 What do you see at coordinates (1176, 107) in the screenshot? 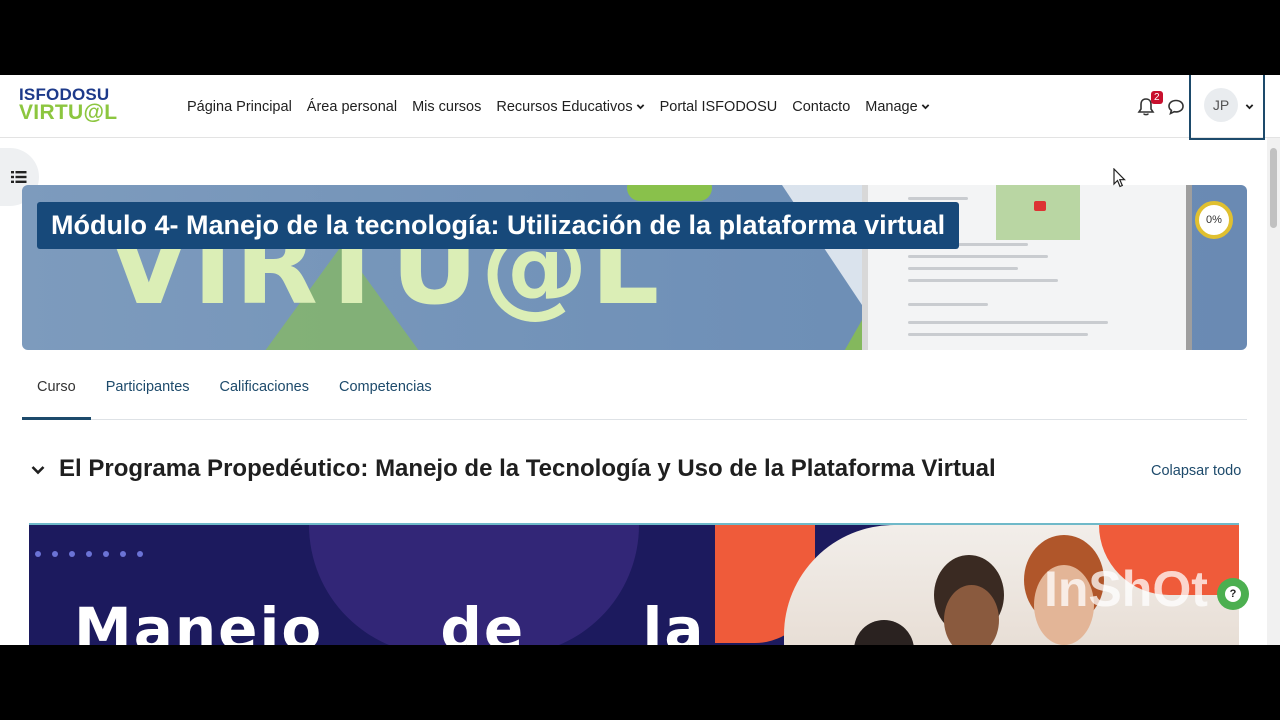
I see `chat-bubble-icon` at bounding box center [1176, 107].